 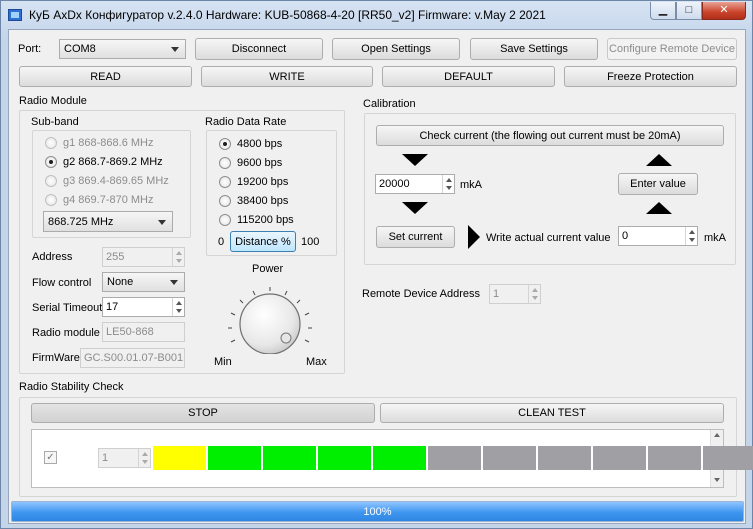 What do you see at coordinates (287, 76) in the screenshot?
I see `write-button: WRITE` at bounding box center [287, 76].